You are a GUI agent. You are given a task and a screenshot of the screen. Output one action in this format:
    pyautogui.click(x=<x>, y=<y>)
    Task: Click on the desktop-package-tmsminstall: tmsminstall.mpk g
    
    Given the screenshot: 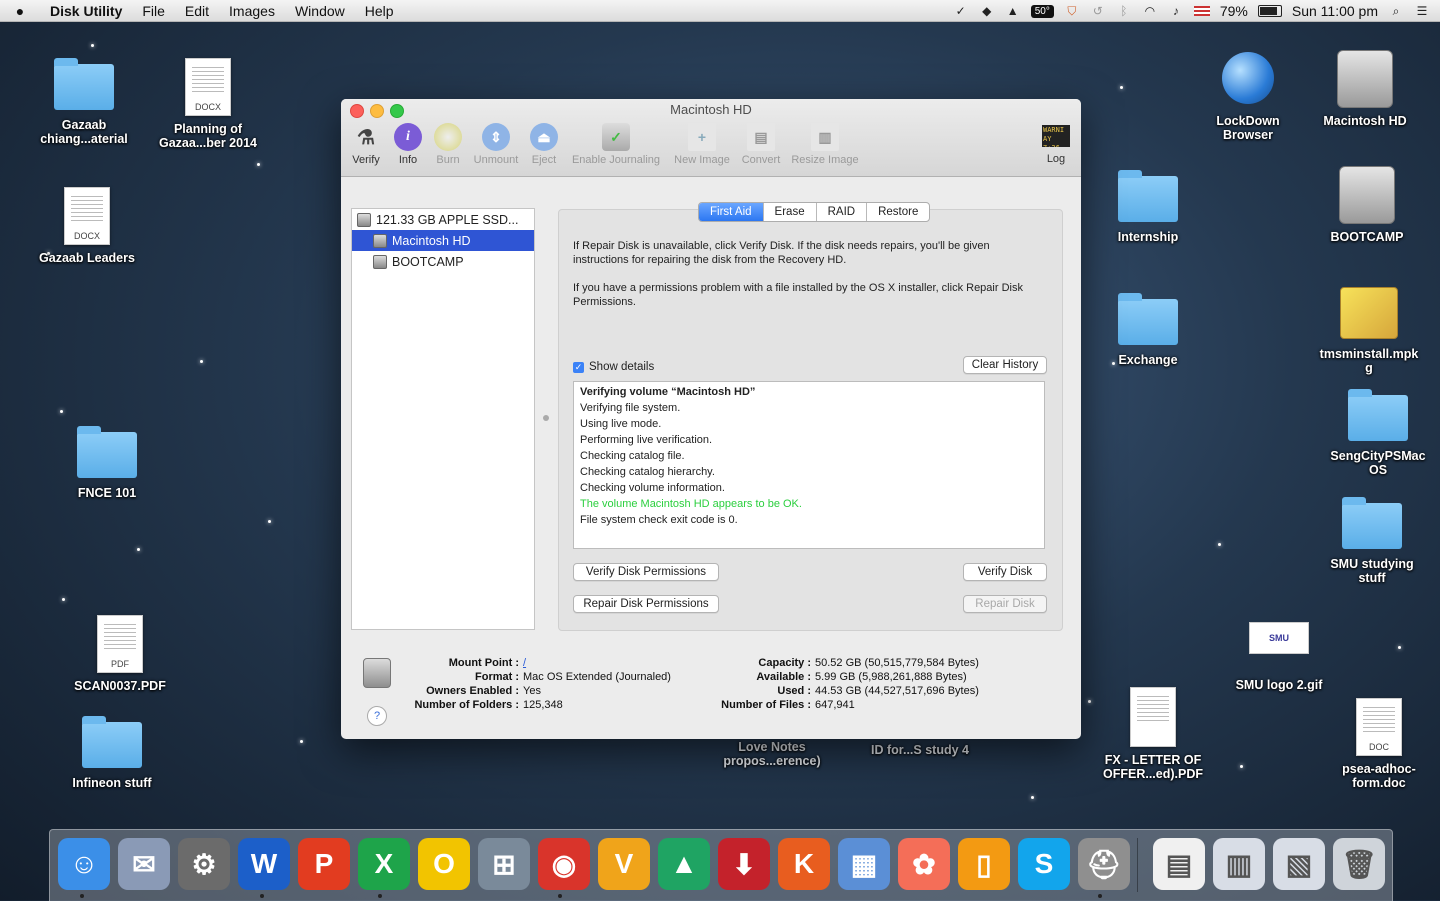 What is the action you would take?
    pyautogui.click(x=1369, y=331)
    